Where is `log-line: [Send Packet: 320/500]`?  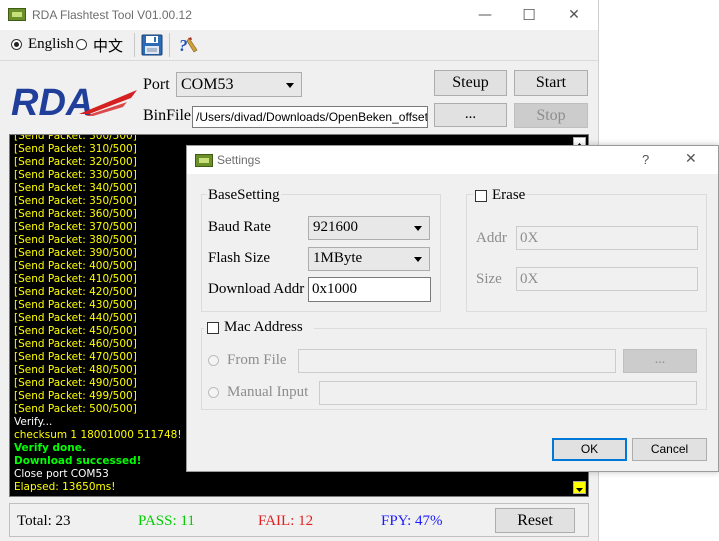
log-line: [Send Packet: 320/500] is located at coordinates (75, 162).